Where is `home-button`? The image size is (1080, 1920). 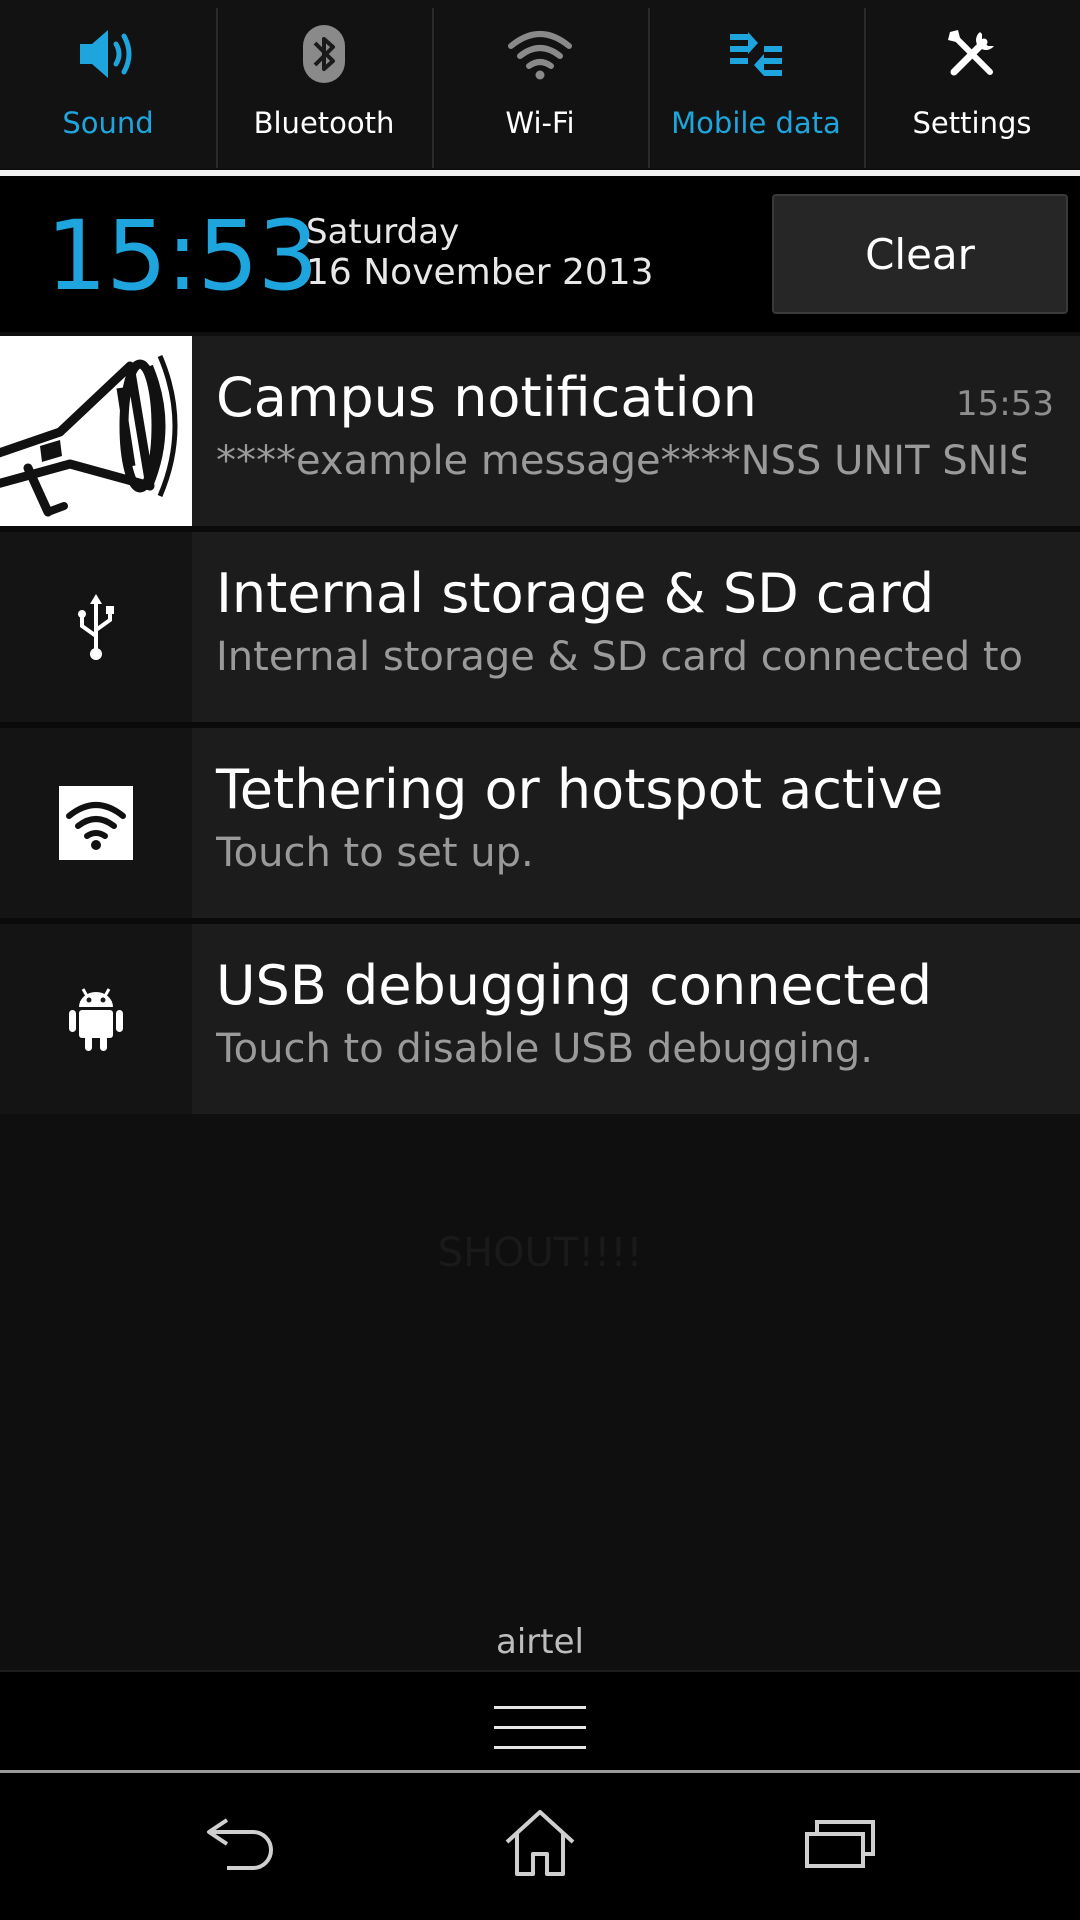
home-button is located at coordinates (540, 1843).